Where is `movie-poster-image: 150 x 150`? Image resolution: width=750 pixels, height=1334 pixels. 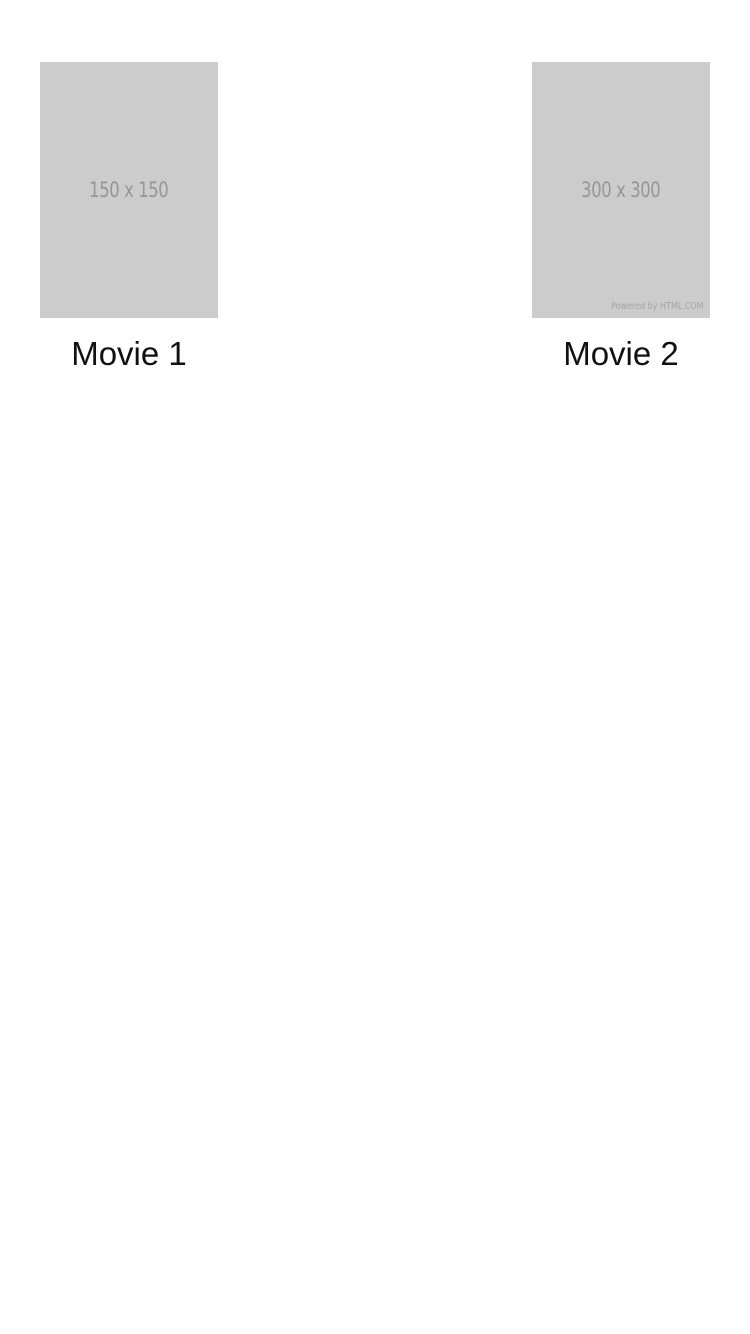 movie-poster-image: 150 x 150 is located at coordinates (129, 190).